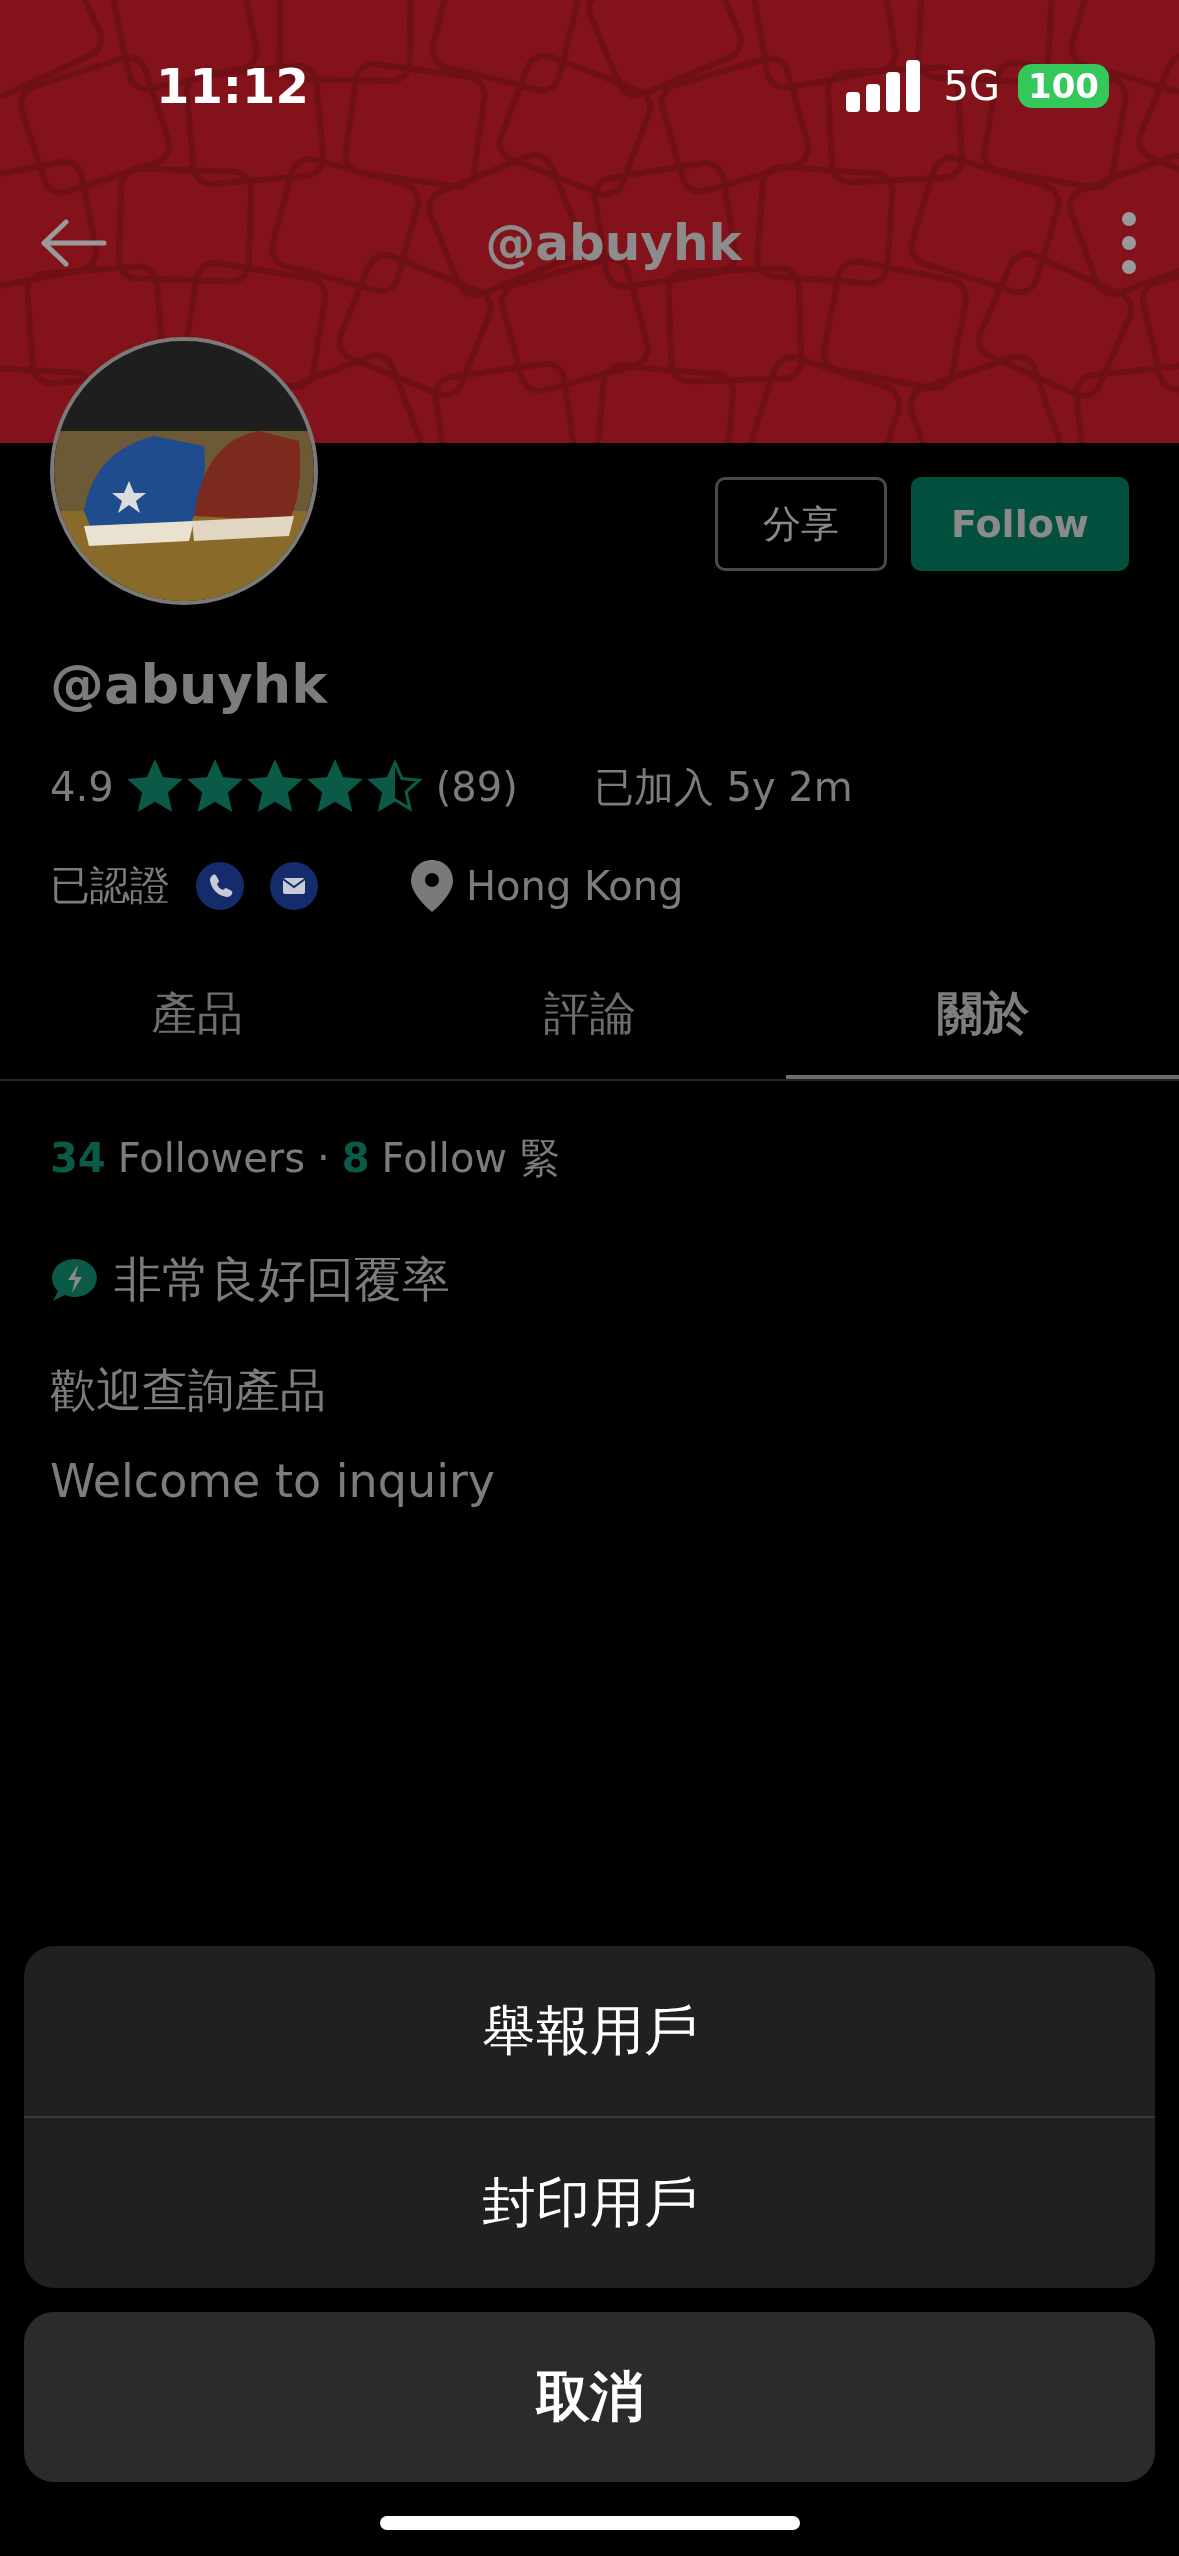 The width and height of the screenshot is (1179, 2556). I want to click on followers-count: 34, so click(78, 1158).